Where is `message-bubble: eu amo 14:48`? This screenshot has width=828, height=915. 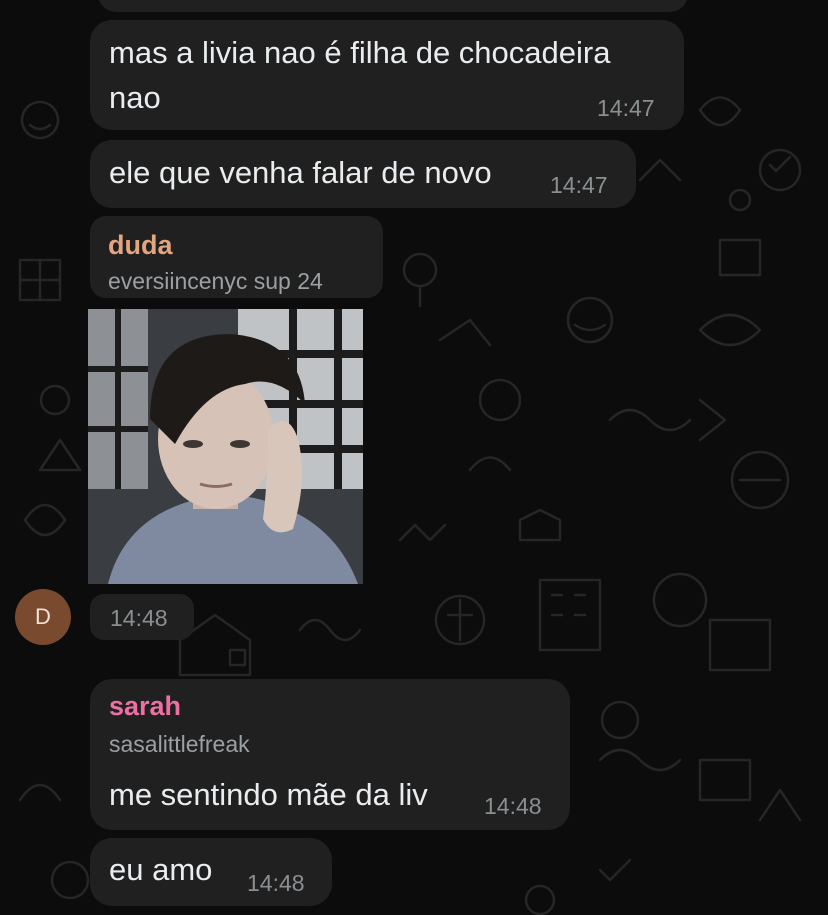
message-bubble: eu amo 14:48 is located at coordinates (211, 872).